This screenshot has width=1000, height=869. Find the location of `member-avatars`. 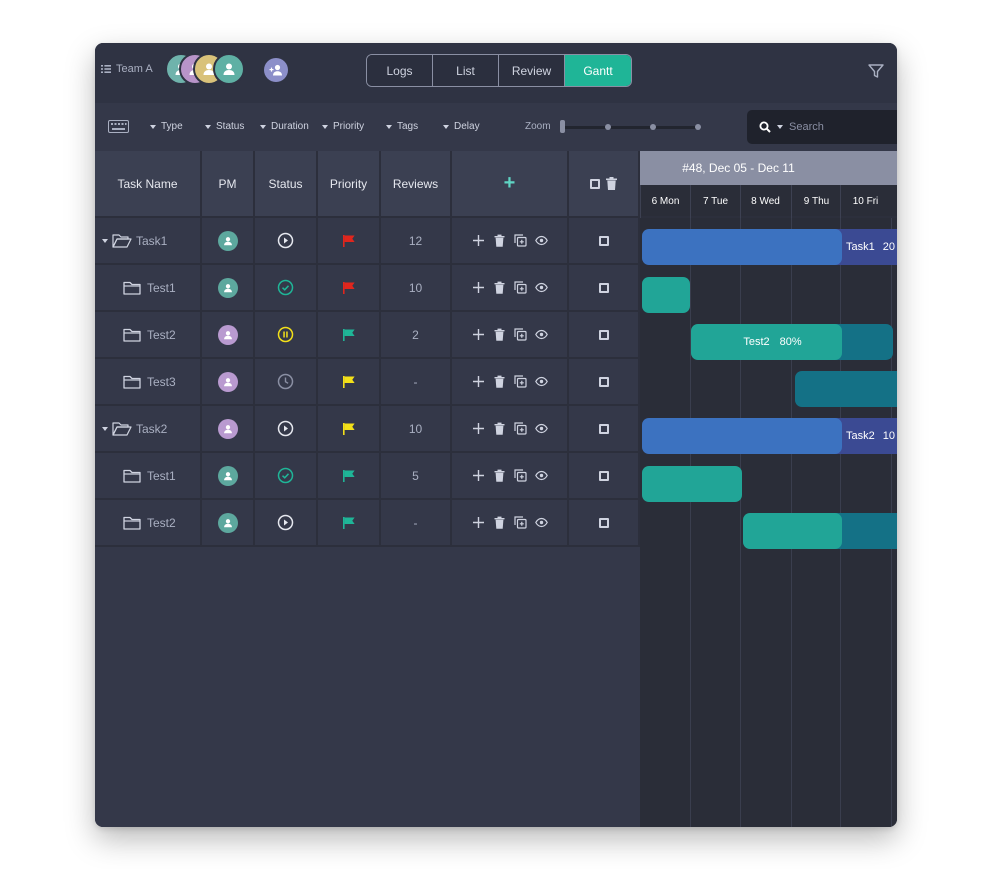

member-avatars is located at coordinates (210, 69).